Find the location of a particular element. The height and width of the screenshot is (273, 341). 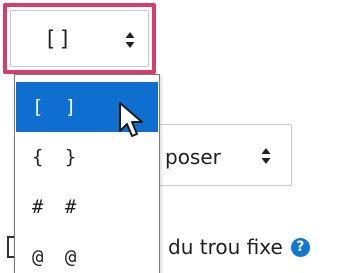

field-label: du trou fixe is located at coordinates (225, 247).